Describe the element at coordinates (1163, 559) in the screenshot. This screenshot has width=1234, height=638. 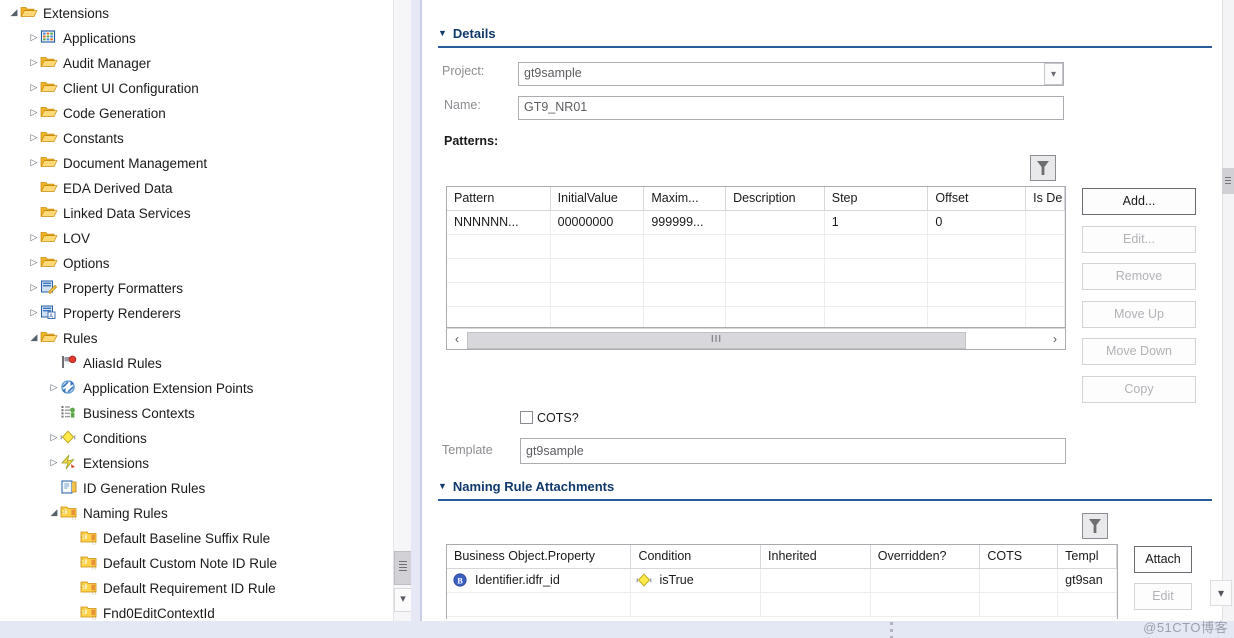
I see `attach-button: Attach` at that location.